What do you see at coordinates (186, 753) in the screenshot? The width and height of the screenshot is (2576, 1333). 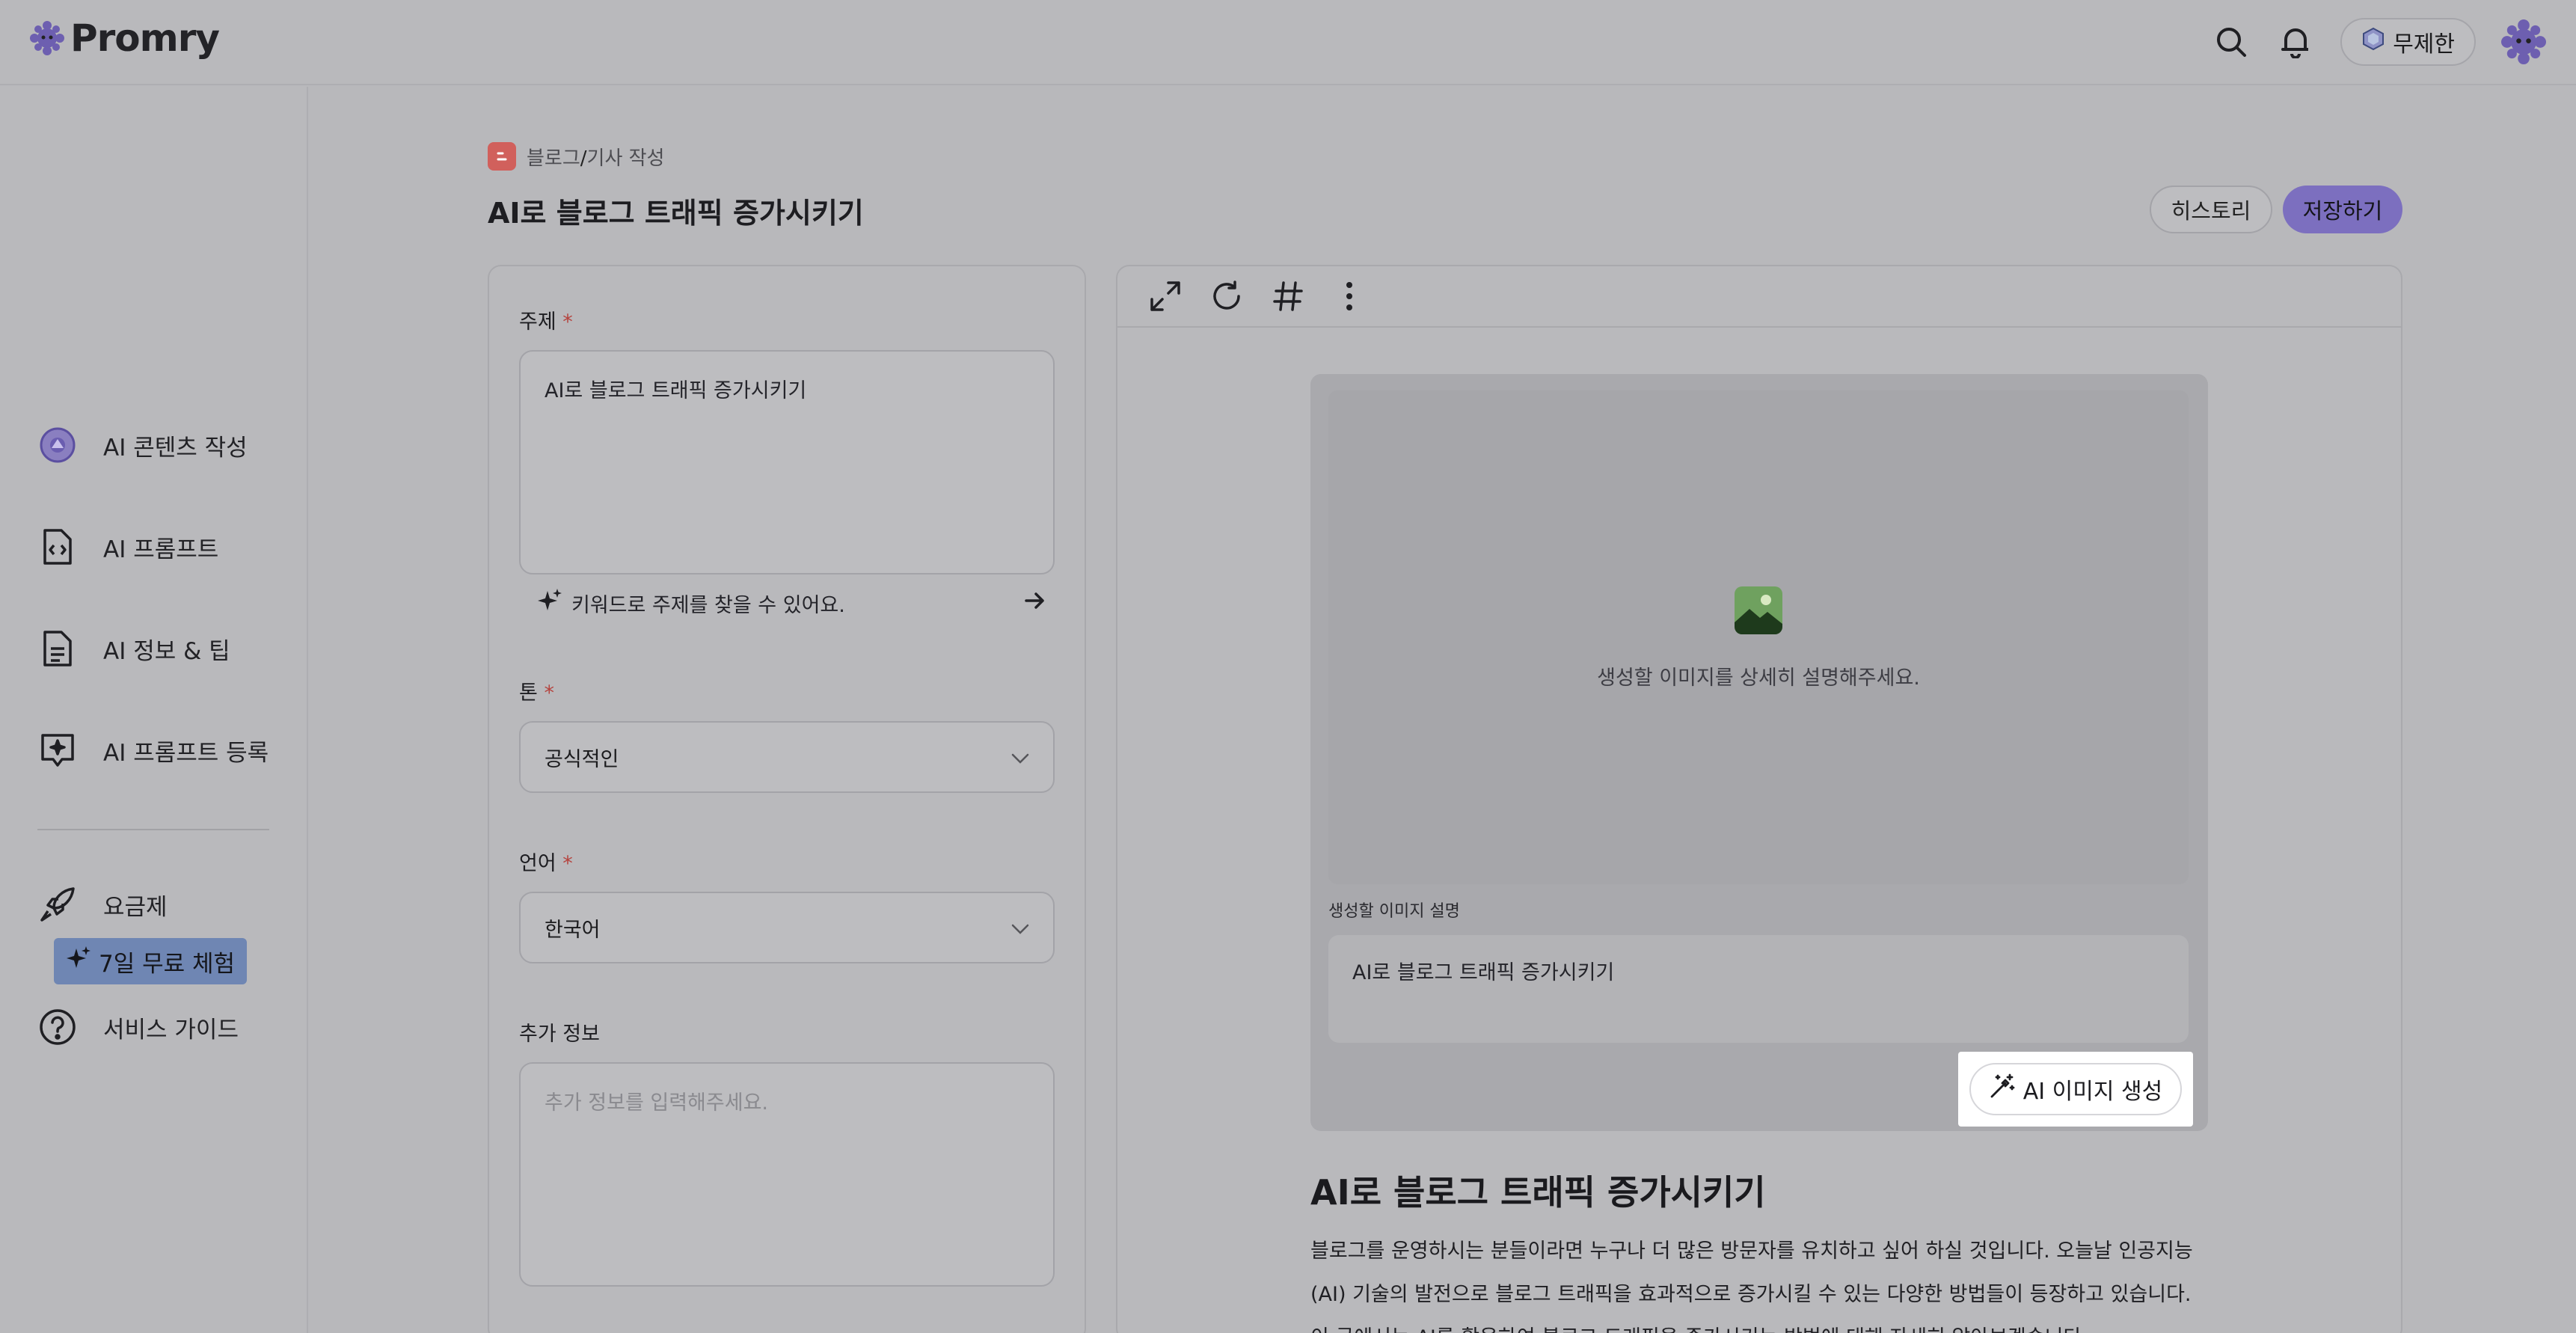 I see `sidebar-item-label: AI 프롬프트 등록` at bounding box center [186, 753].